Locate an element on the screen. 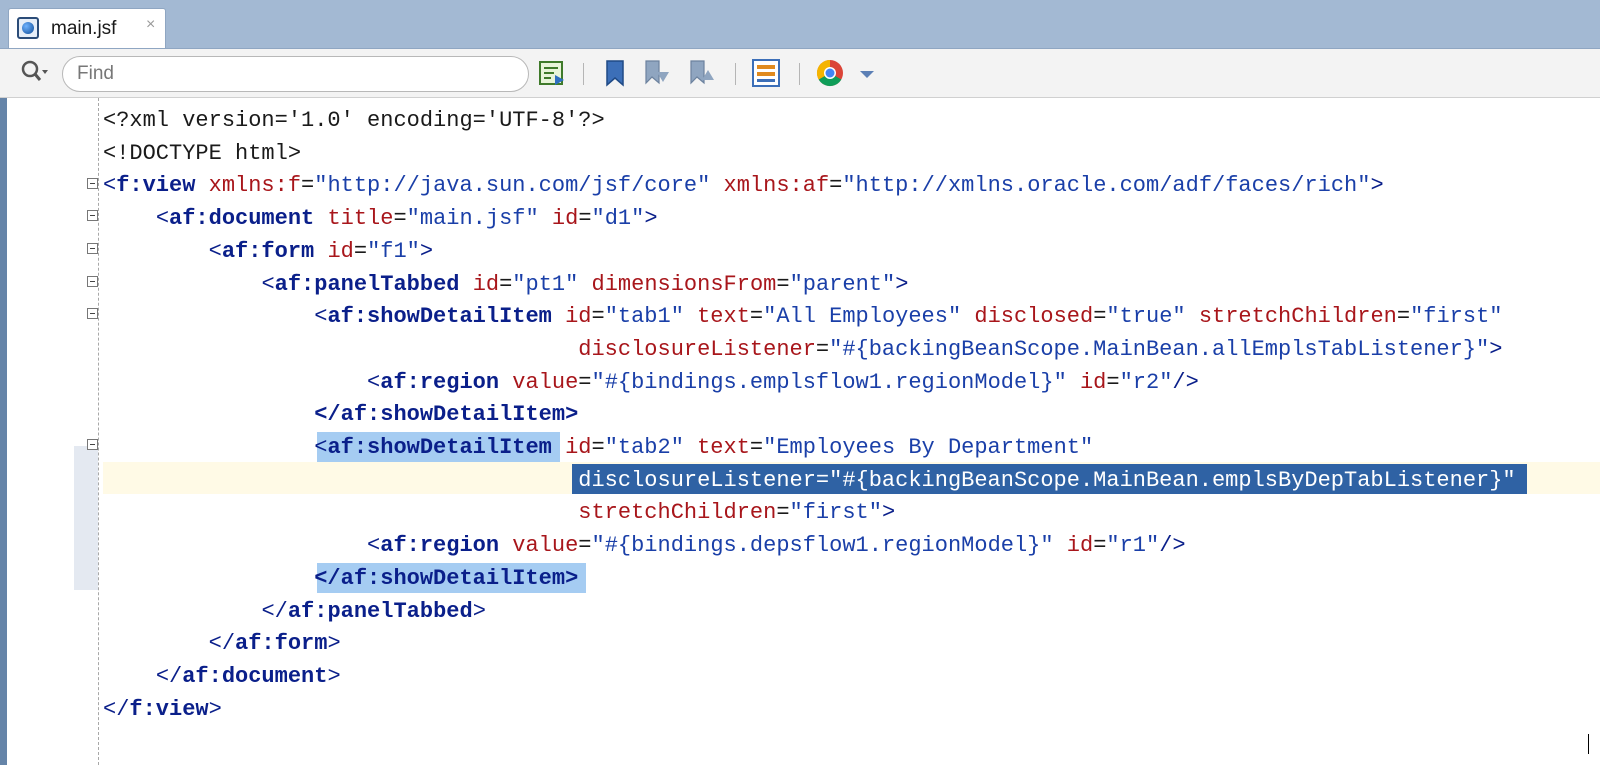 The width and height of the screenshot is (1600, 765). editor-toolbar is located at coordinates (800, 73).